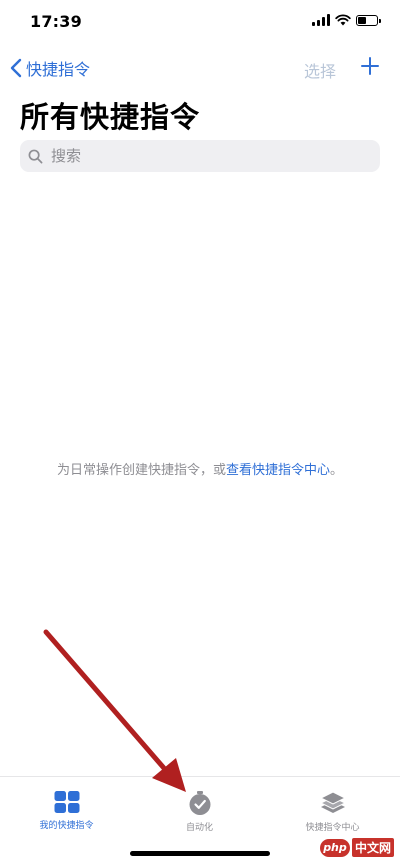 The height and width of the screenshot is (866, 400). I want to click on navigation-bar: 快捷指令 选择, so click(200, 68).